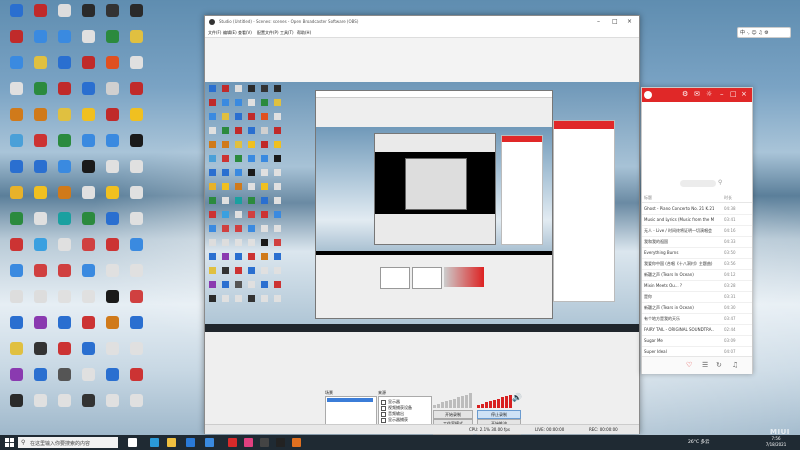 The image size is (800, 450). I want to click on mute-icon: 🔊, so click(517, 397).